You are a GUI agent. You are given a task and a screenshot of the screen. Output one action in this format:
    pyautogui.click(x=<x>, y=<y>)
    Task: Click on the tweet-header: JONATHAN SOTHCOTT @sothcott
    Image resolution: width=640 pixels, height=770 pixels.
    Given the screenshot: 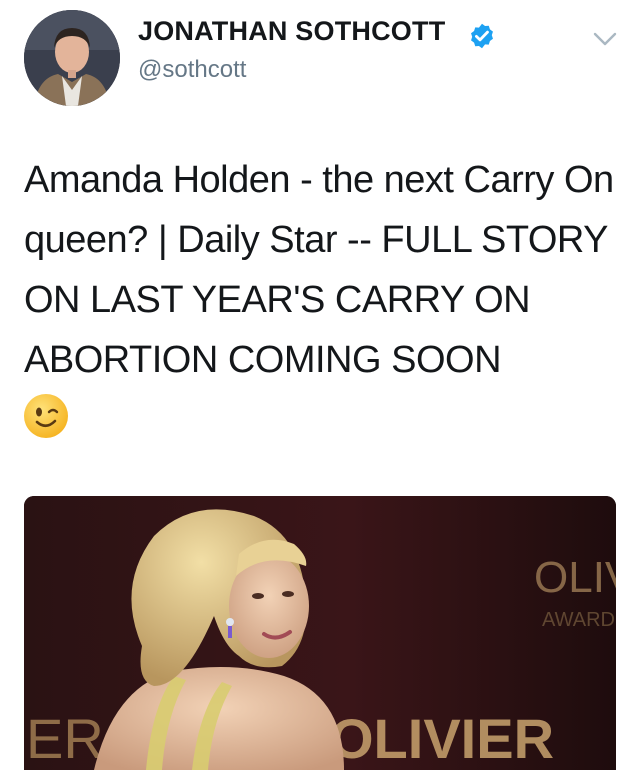 What is the action you would take?
    pyautogui.click(x=320, y=55)
    